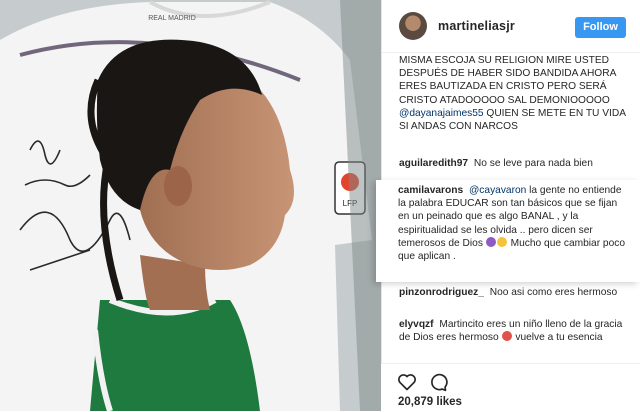 This screenshot has height=412, width=640. What do you see at coordinates (533, 163) in the screenshot?
I see `comment-text: No se leve para nada bien` at bounding box center [533, 163].